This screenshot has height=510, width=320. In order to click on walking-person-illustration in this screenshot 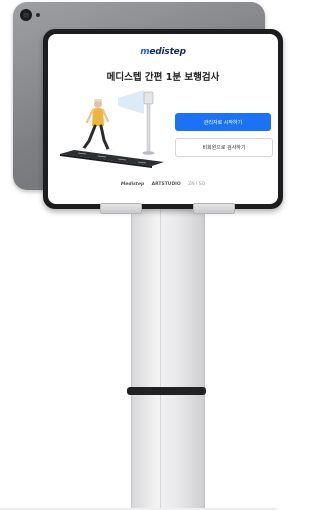, I will do `click(96, 125)`.